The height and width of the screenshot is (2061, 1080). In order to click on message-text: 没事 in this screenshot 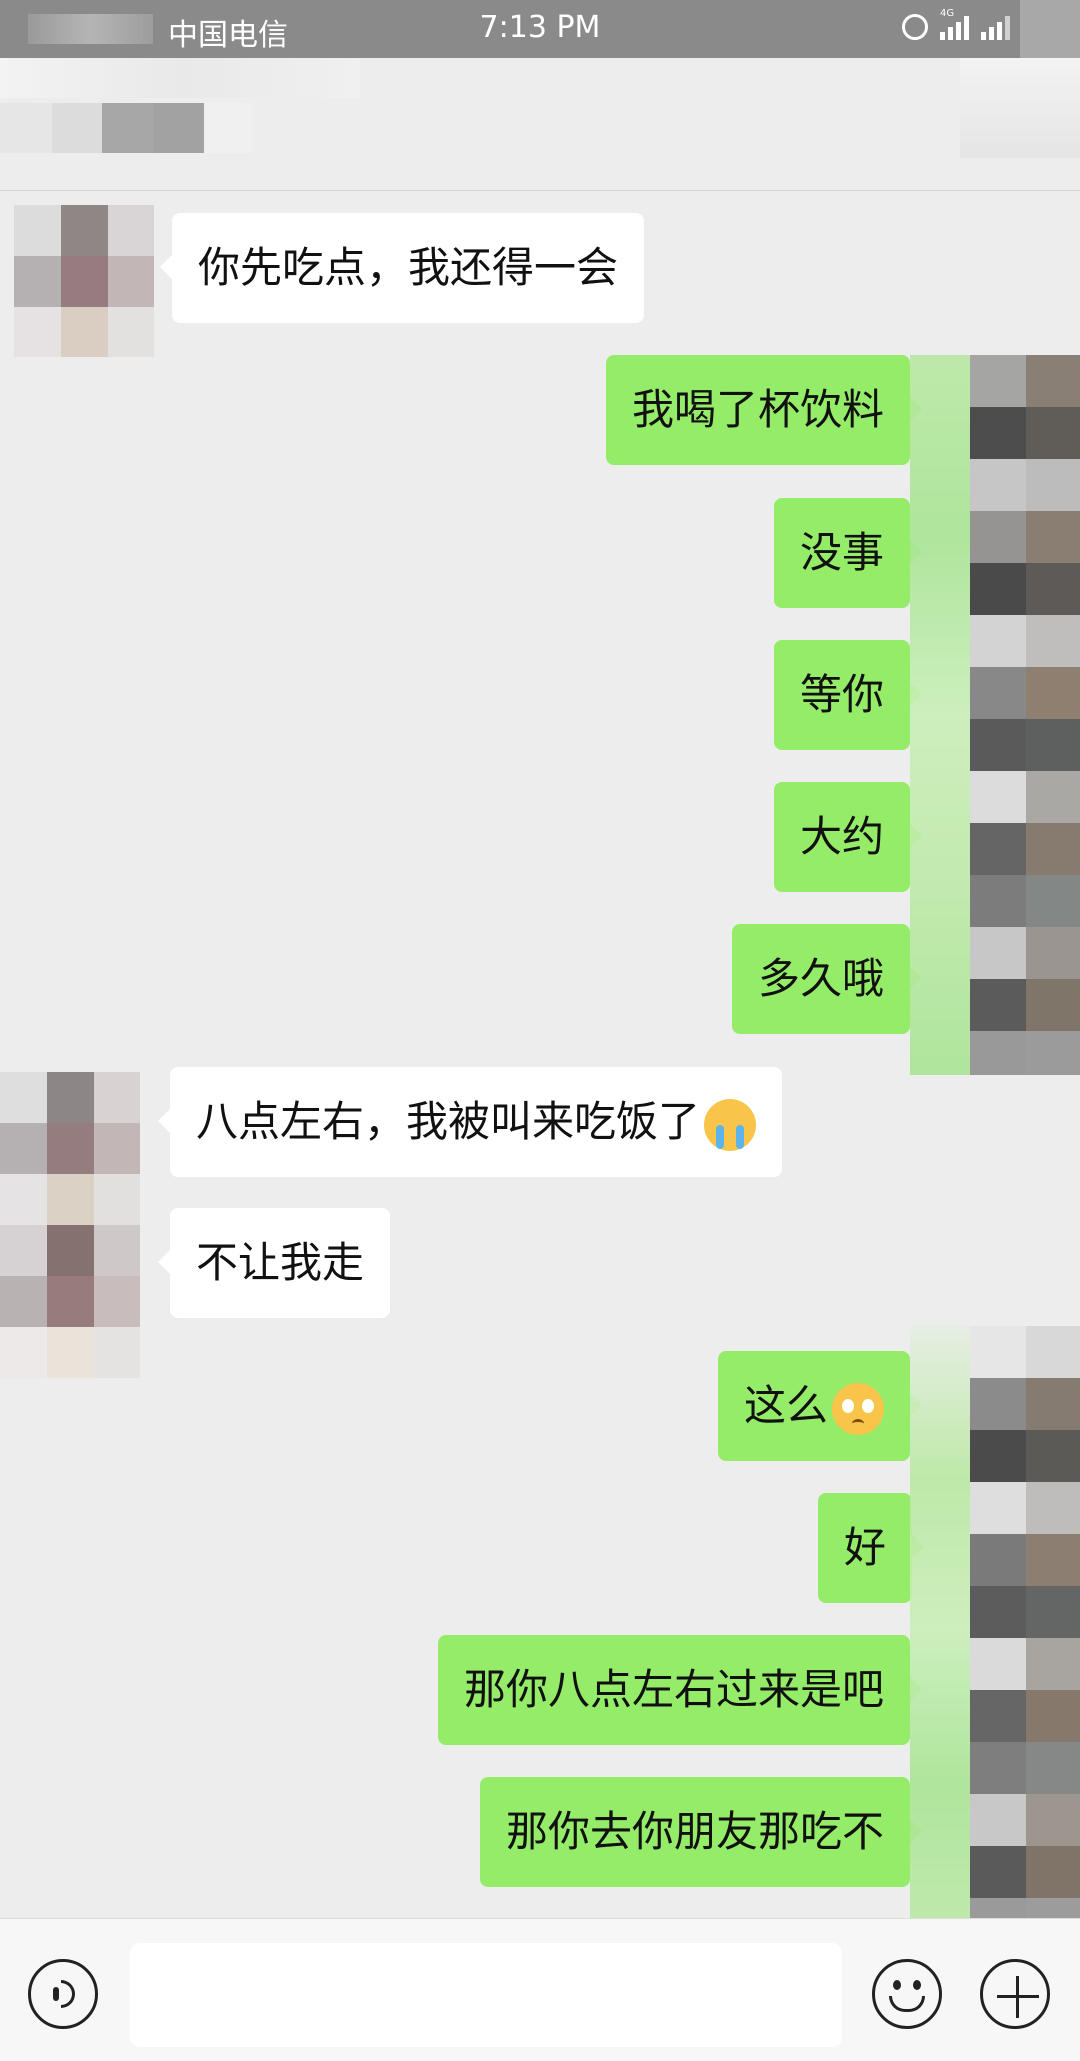, I will do `click(841, 552)`.